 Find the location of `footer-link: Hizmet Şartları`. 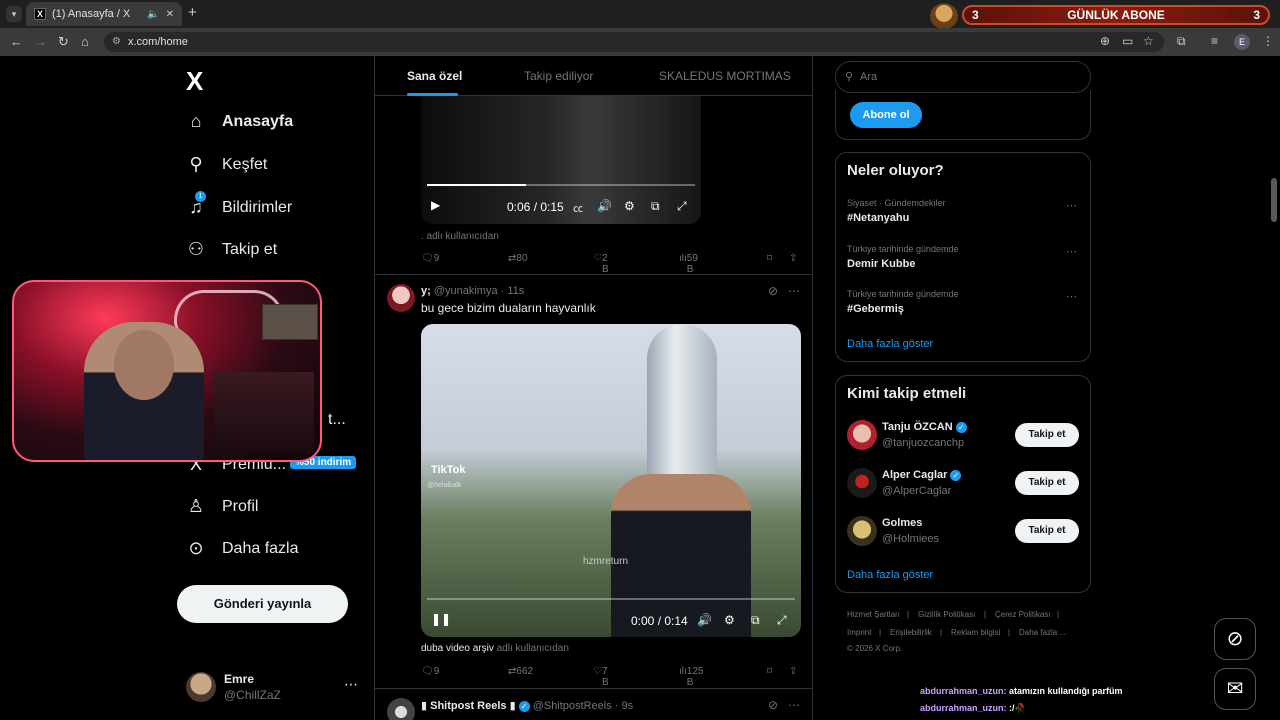

footer-link: Hizmet Şartları is located at coordinates (873, 614).